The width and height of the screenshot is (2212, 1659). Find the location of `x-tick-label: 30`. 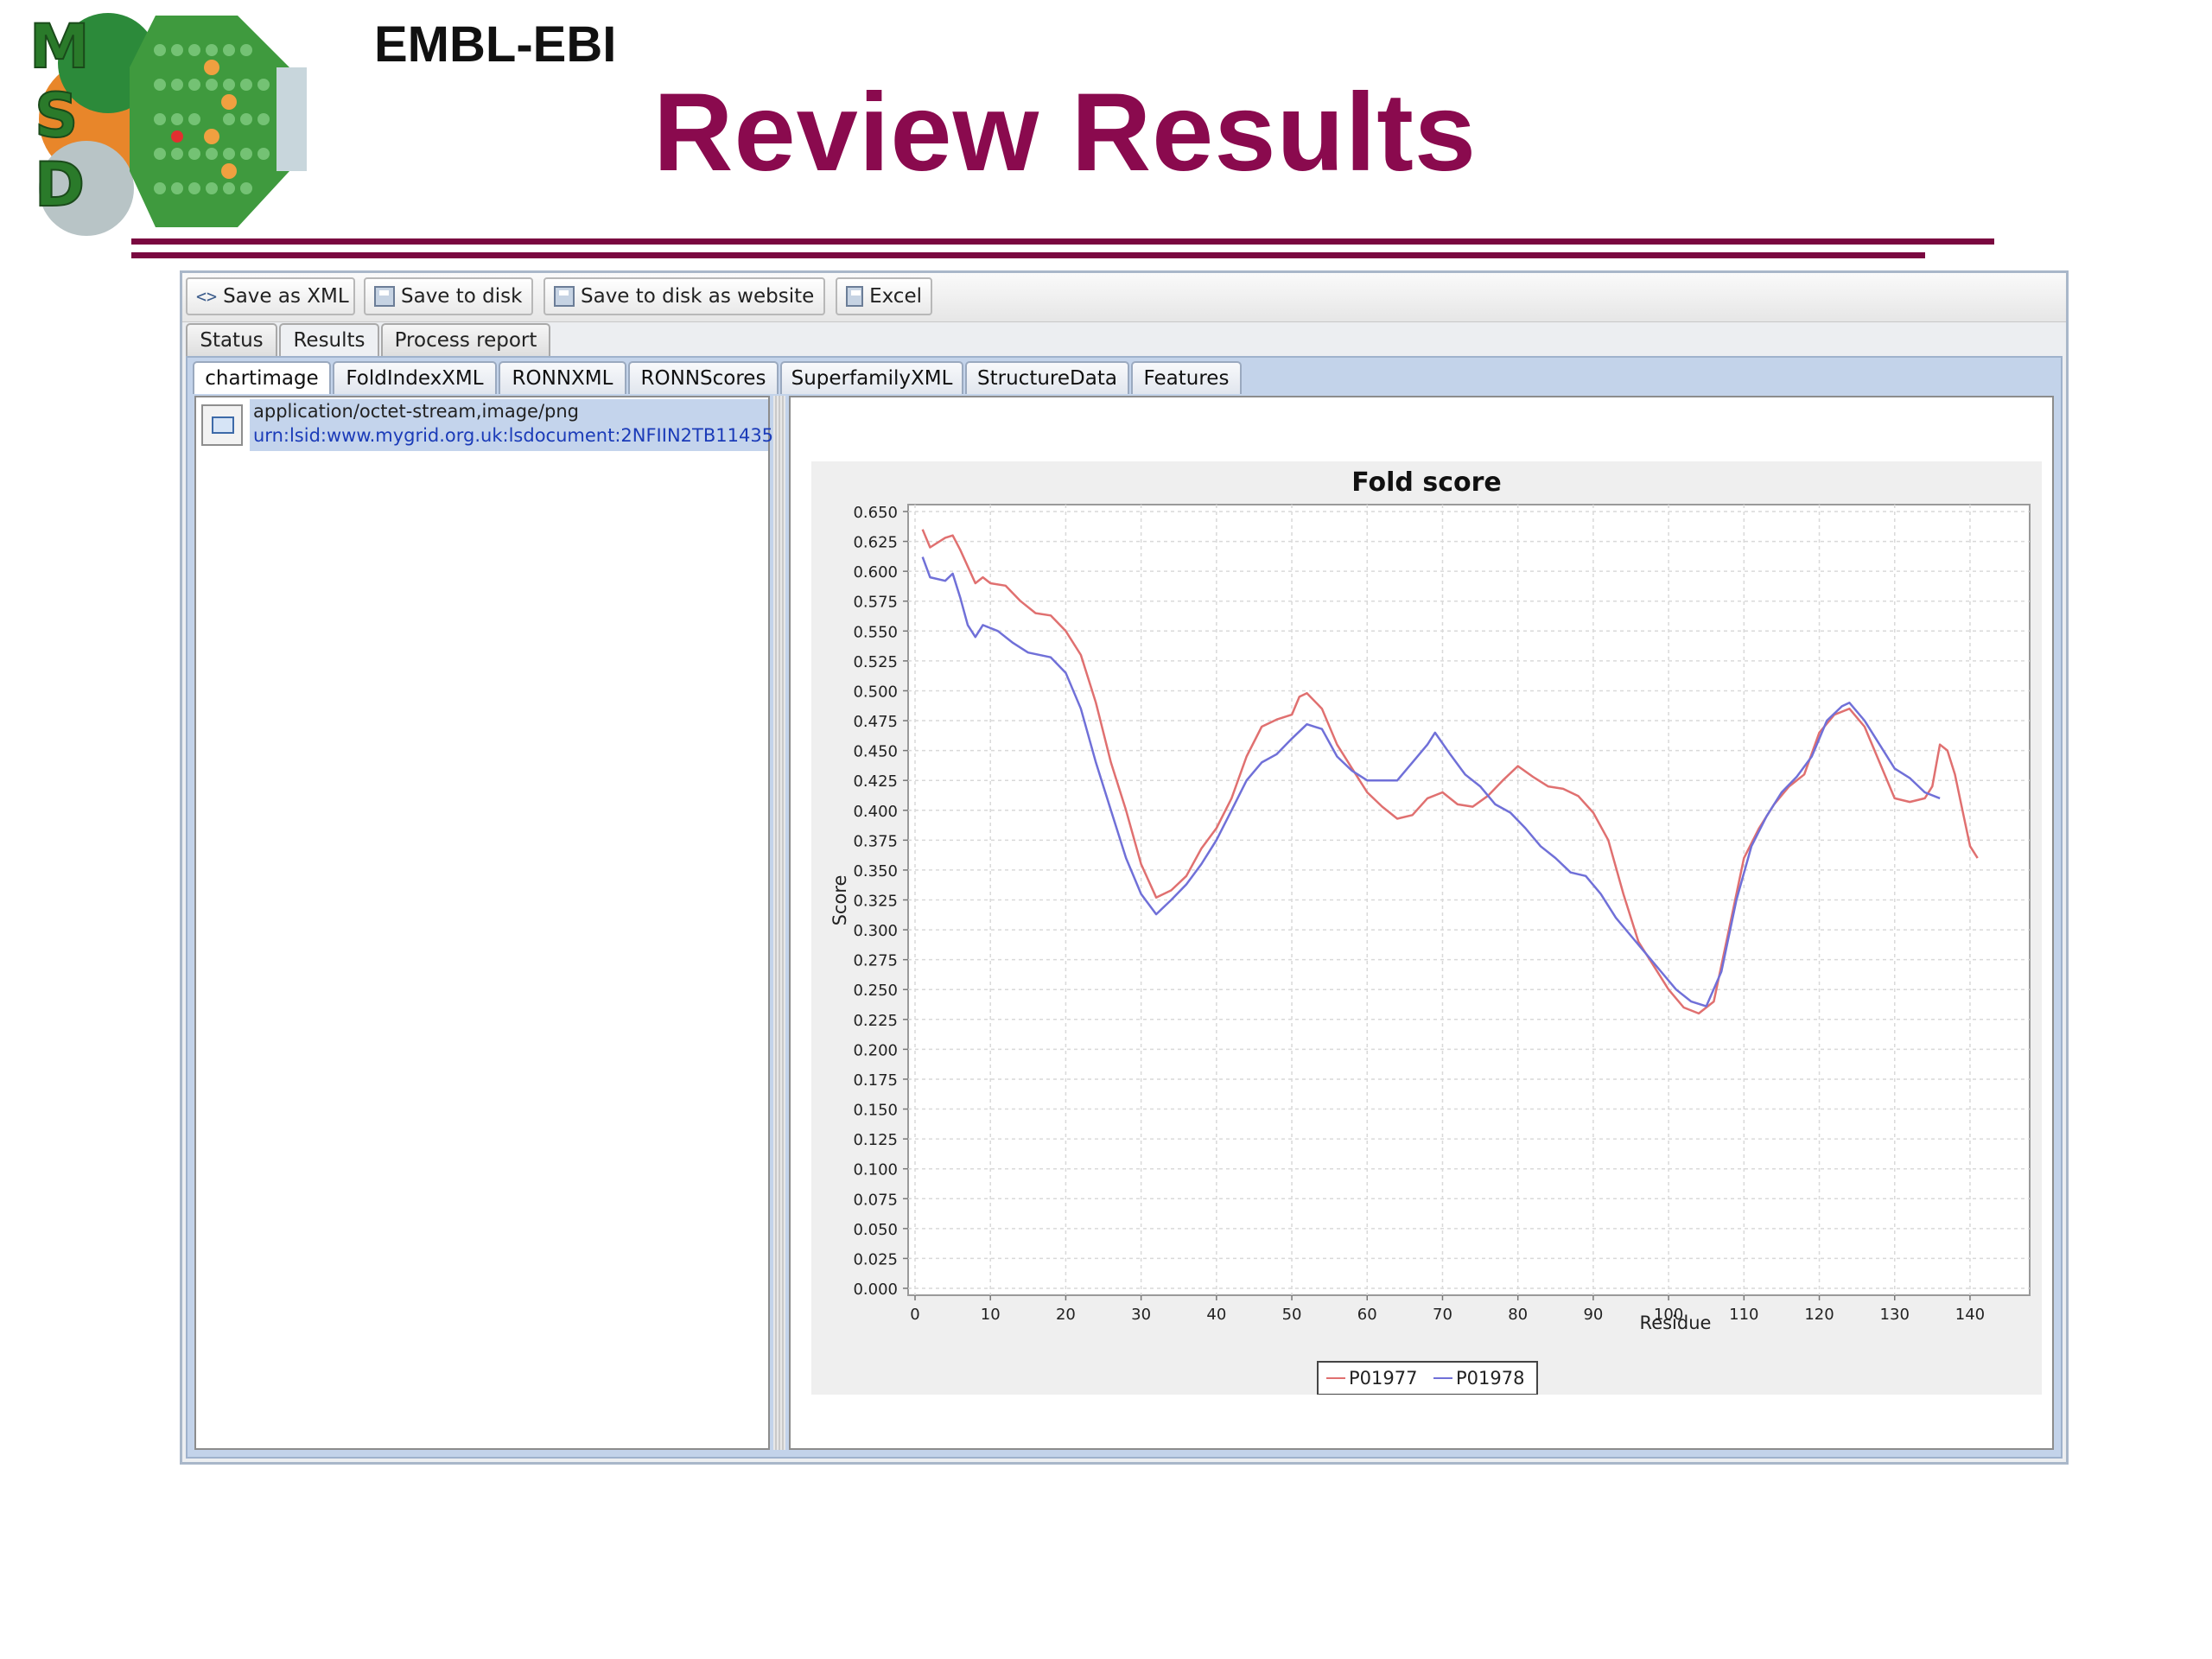

x-tick-label: 30 is located at coordinates (1141, 1315).